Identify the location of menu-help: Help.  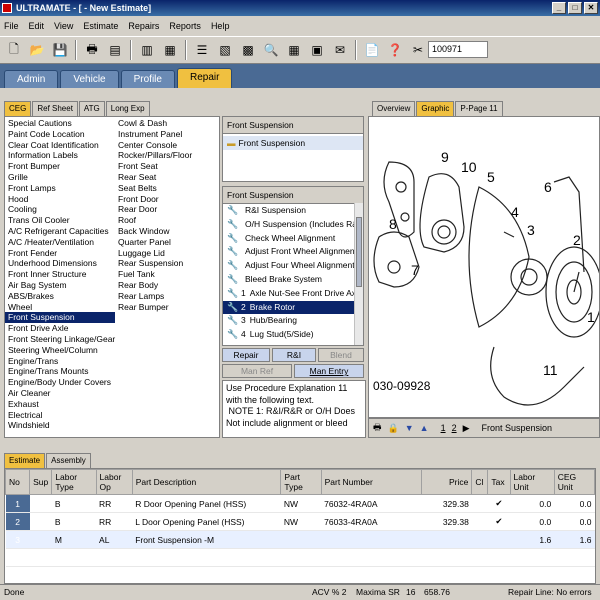
(220, 26).